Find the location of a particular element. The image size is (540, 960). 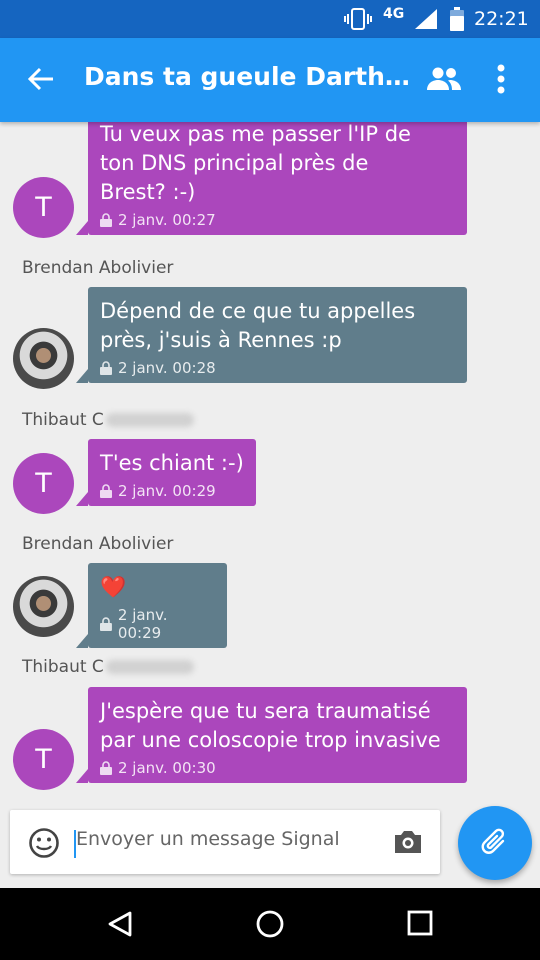

group-icon is located at coordinates (444, 81).